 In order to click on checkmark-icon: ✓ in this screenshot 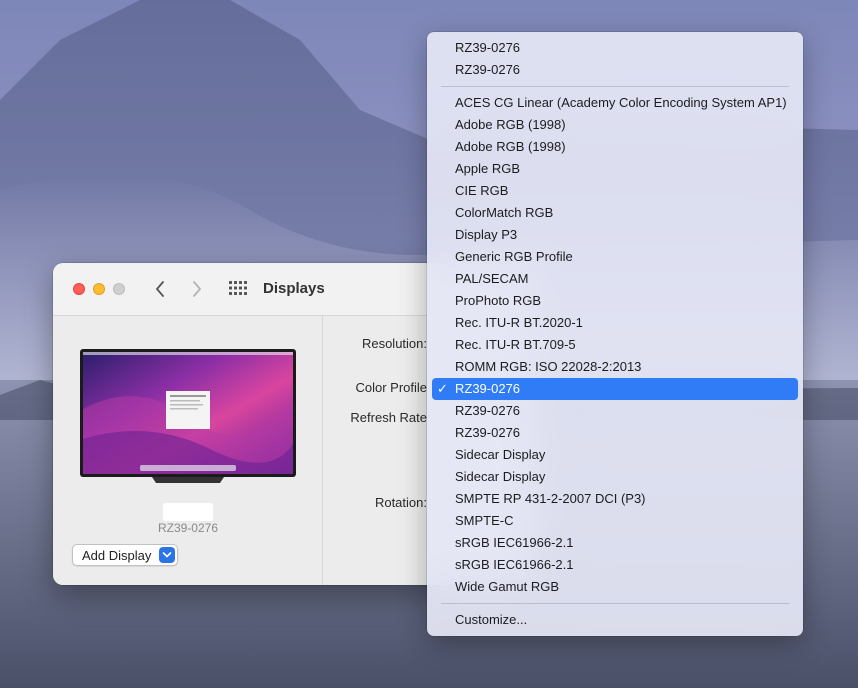, I will do `click(442, 388)`.